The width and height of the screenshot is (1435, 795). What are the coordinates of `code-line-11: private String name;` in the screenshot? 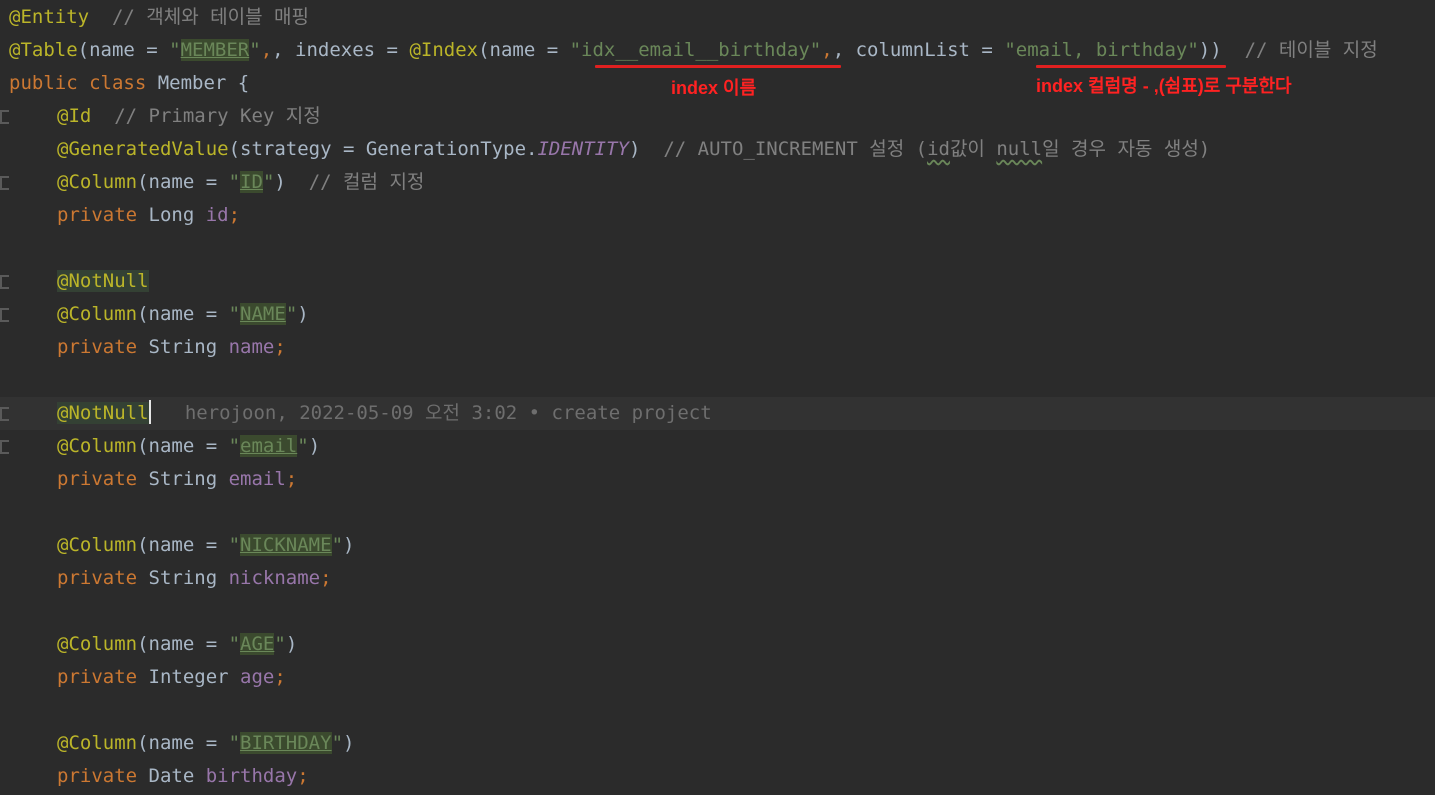 It's located at (717, 347).